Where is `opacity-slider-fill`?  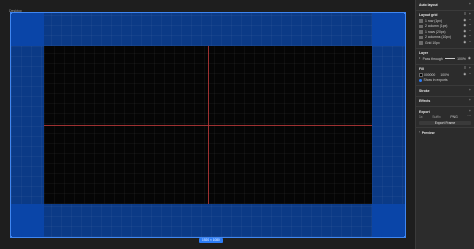
opacity-slider-fill is located at coordinates (450, 59).